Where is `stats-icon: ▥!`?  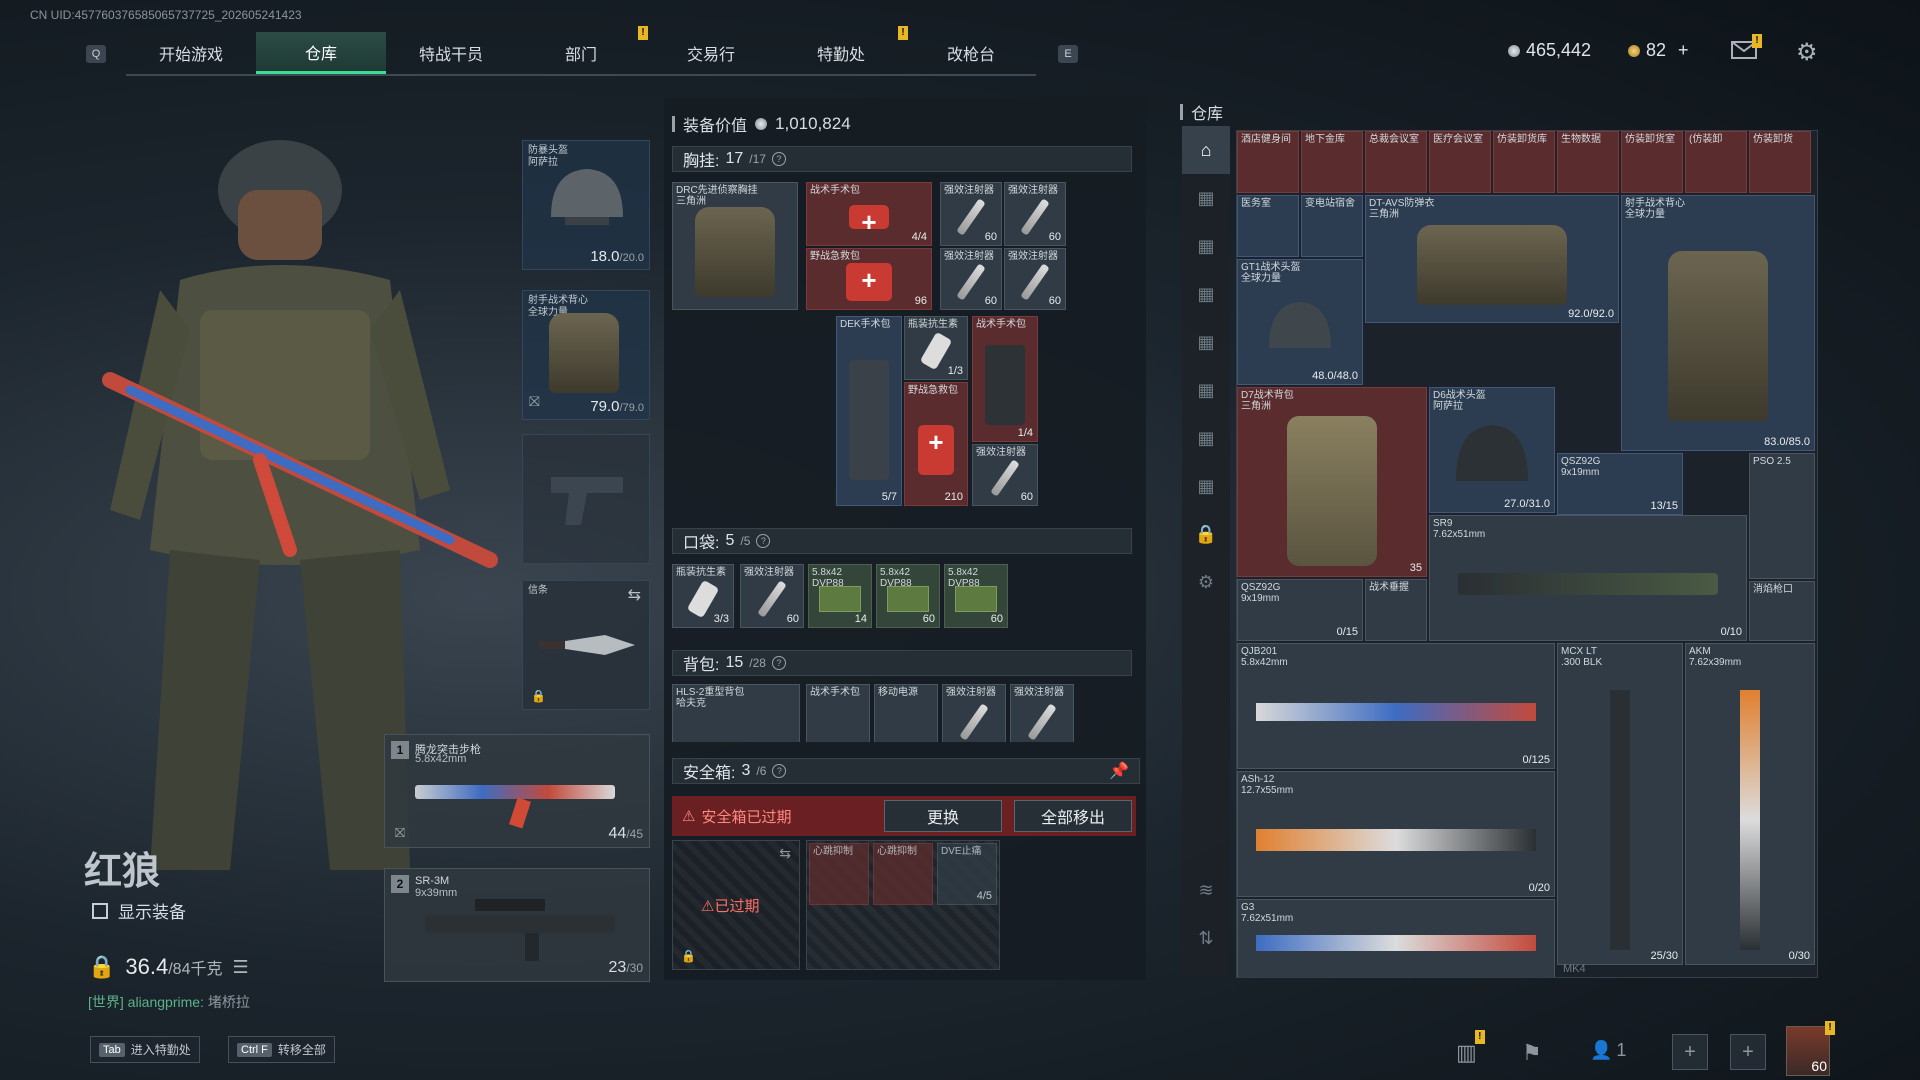
stats-icon: ▥! is located at coordinates (1470, 1048).